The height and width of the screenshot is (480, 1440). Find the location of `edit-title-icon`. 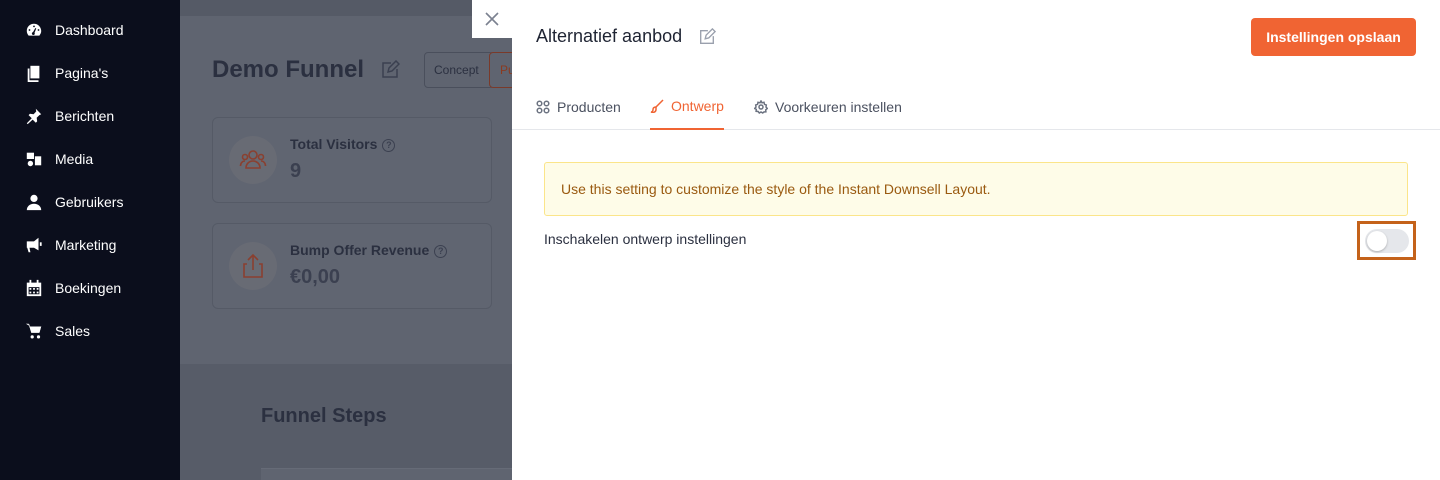

edit-title-icon is located at coordinates (390, 69).